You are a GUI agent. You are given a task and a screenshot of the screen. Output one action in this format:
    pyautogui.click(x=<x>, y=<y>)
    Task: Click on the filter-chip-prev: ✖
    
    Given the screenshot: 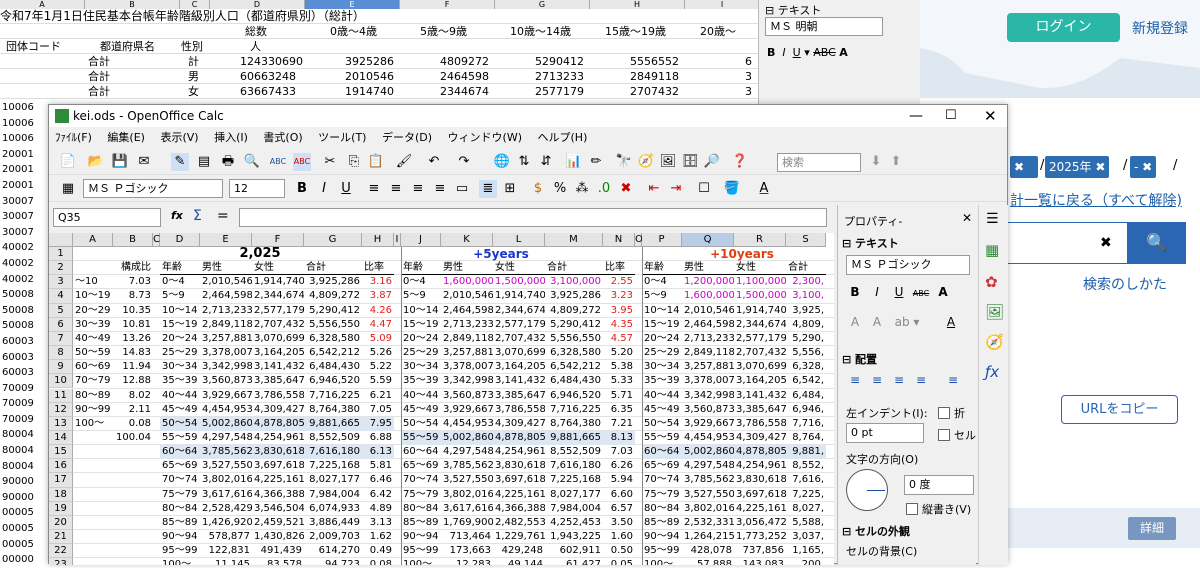 What is the action you would take?
    pyautogui.click(x=1024, y=167)
    